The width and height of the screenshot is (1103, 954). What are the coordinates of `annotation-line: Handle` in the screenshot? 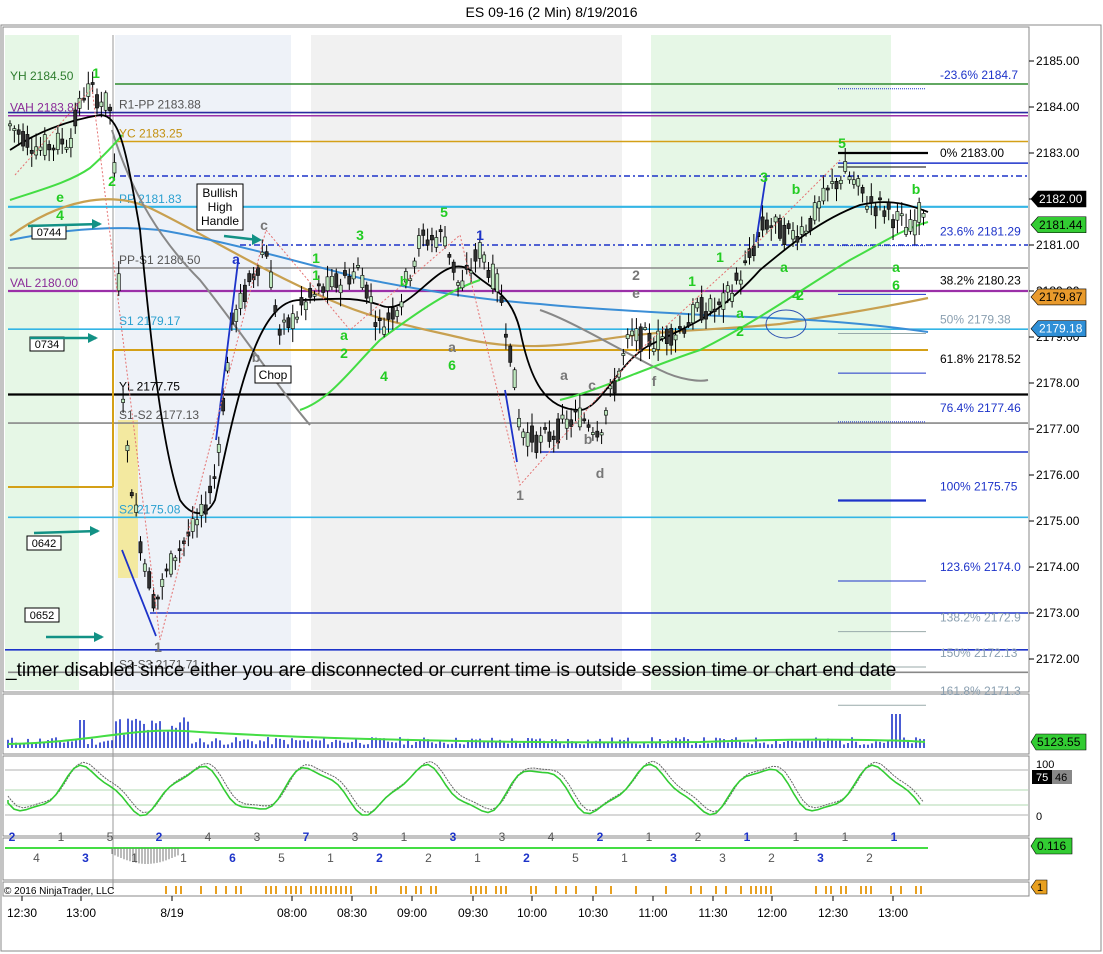 It's located at (220, 221).